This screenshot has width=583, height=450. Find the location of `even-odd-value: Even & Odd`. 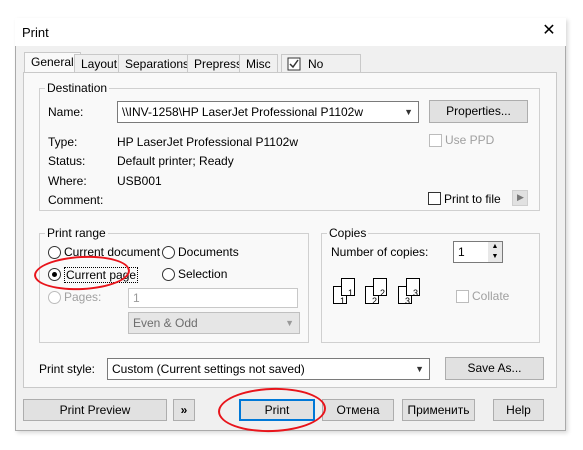

even-odd-value: Even & Odd is located at coordinates (165, 323).